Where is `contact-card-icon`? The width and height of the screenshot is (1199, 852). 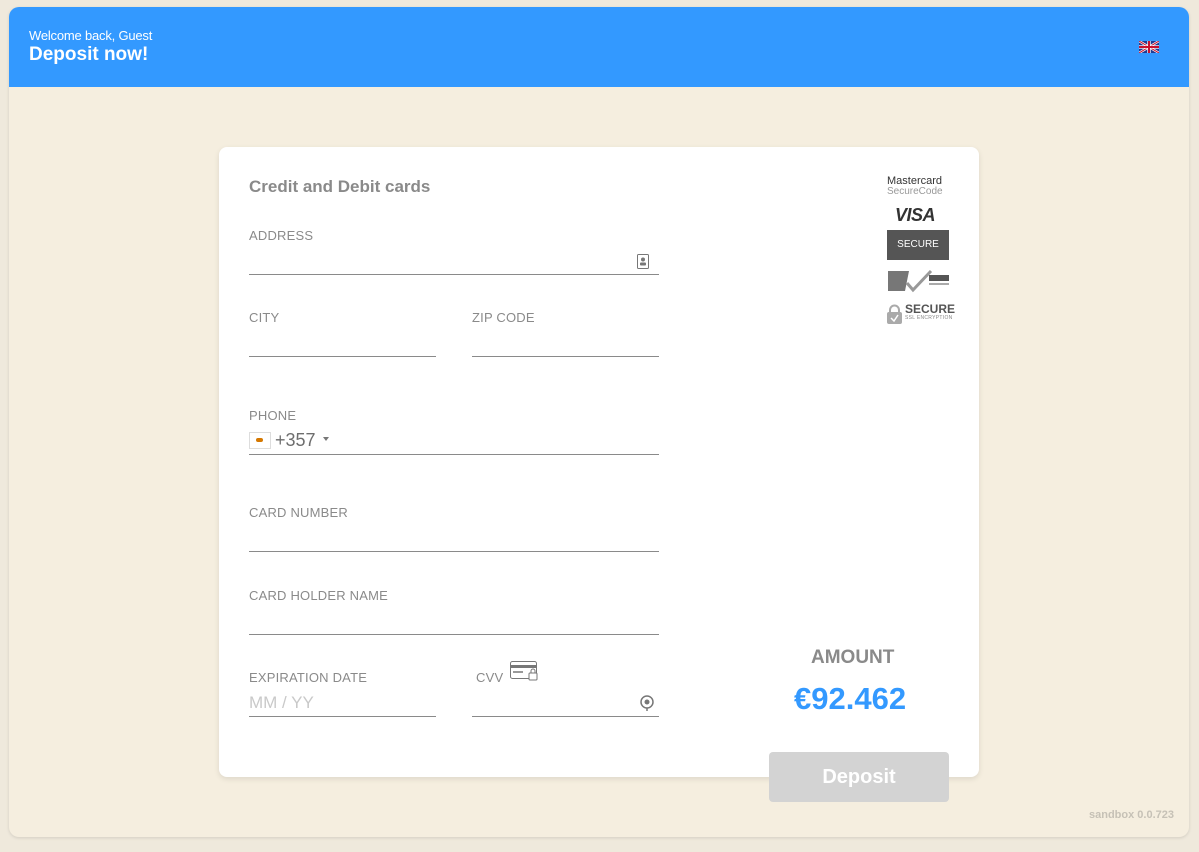 contact-card-icon is located at coordinates (643, 264).